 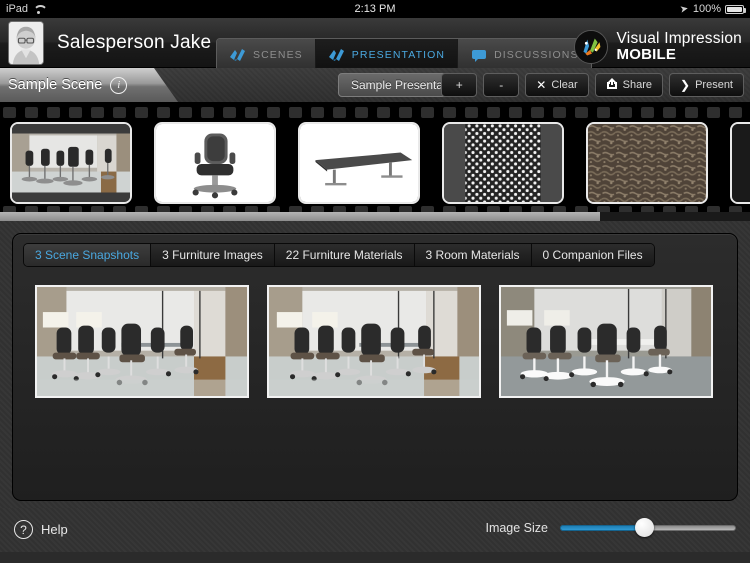 I want to click on image-size-control: Image Size, so click(x=610, y=527).